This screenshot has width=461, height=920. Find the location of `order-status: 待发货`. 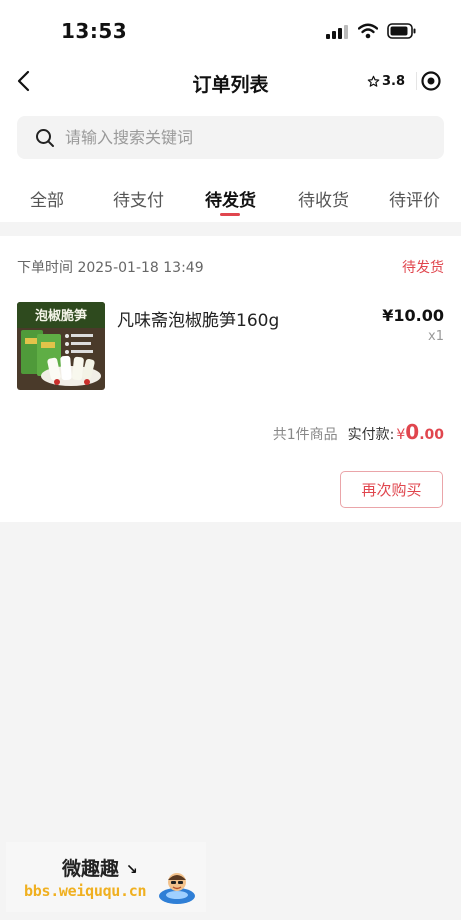

order-status: 待发货 is located at coordinates (423, 268).